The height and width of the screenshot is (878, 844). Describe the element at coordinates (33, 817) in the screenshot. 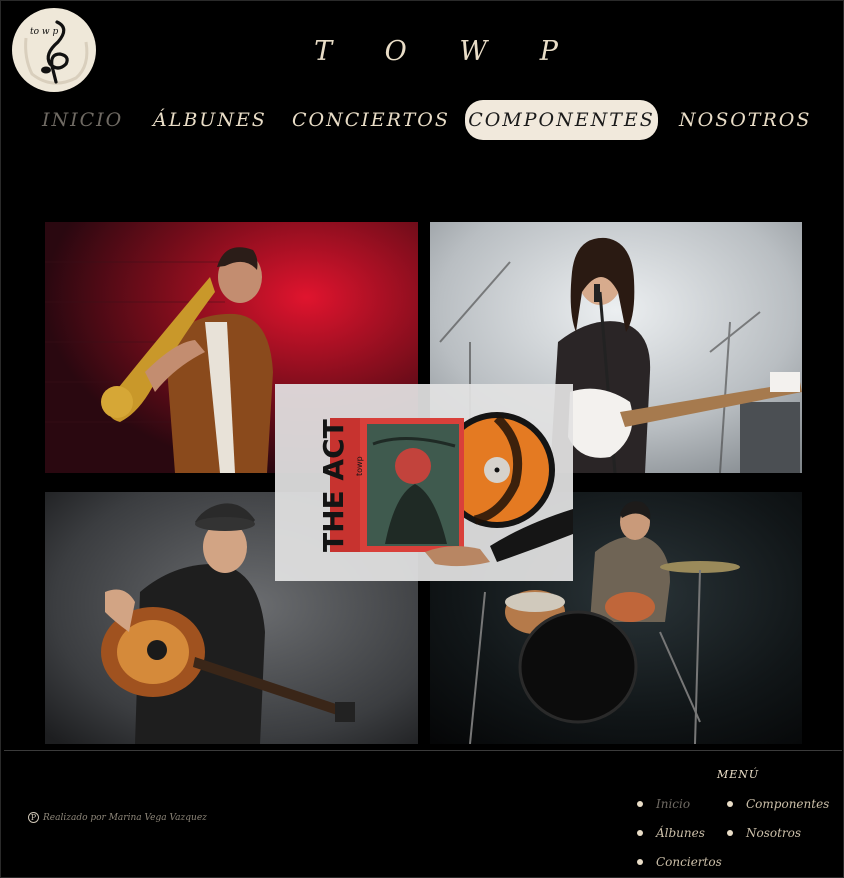

I see `copyright-icon: P` at that location.